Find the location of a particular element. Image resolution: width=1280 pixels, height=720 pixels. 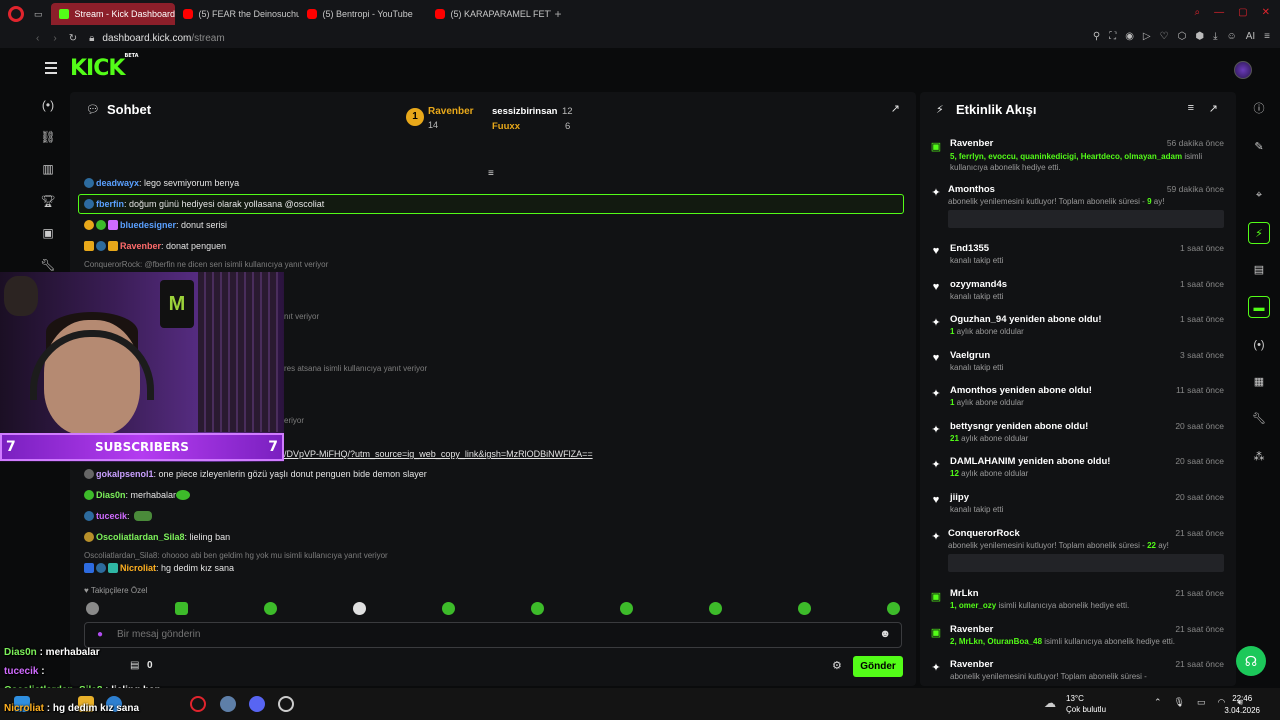

help-chat-icon: ☊ is located at coordinates (1251, 661).